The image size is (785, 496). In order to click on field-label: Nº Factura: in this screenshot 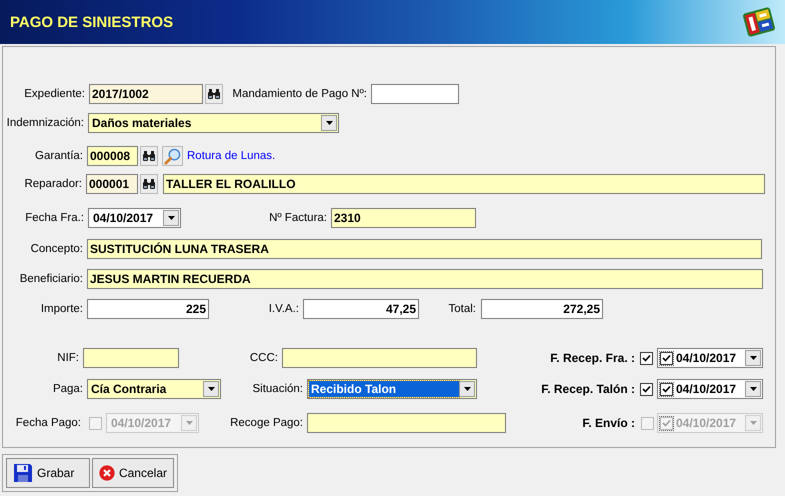, I will do `click(298, 218)`.